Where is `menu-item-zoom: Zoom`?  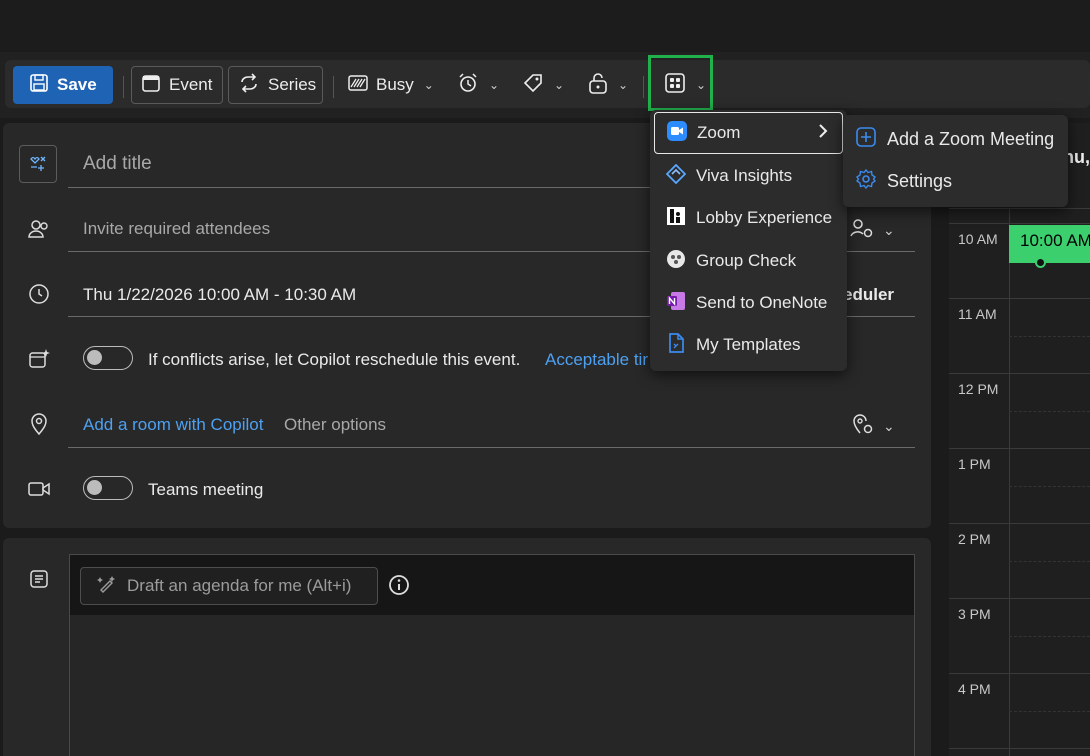
menu-item-zoom: Zoom is located at coordinates (748, 133).